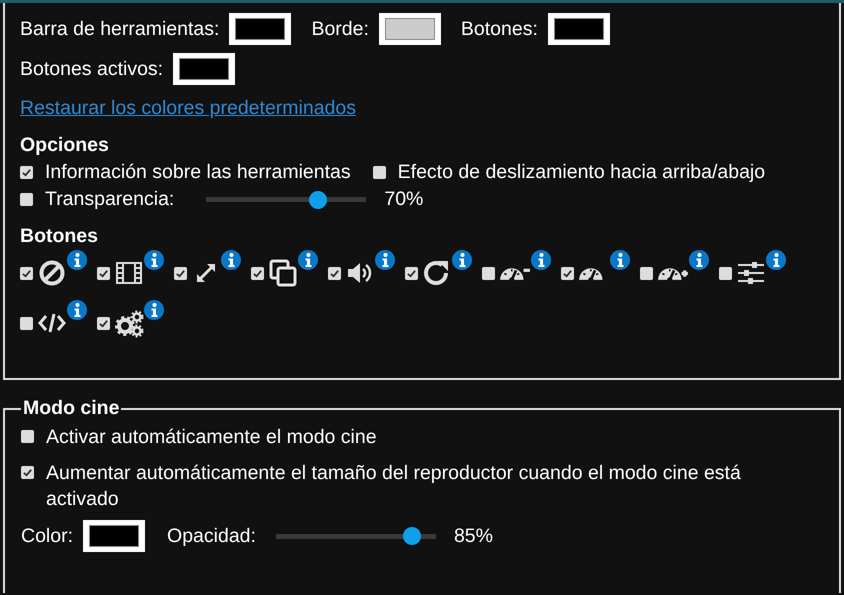 The height and width of the screenshot is (595, 844). What do you see at coordinates (283, 273) in the screenshot?
I see `copy-icon` at bounding box center [283, 273].